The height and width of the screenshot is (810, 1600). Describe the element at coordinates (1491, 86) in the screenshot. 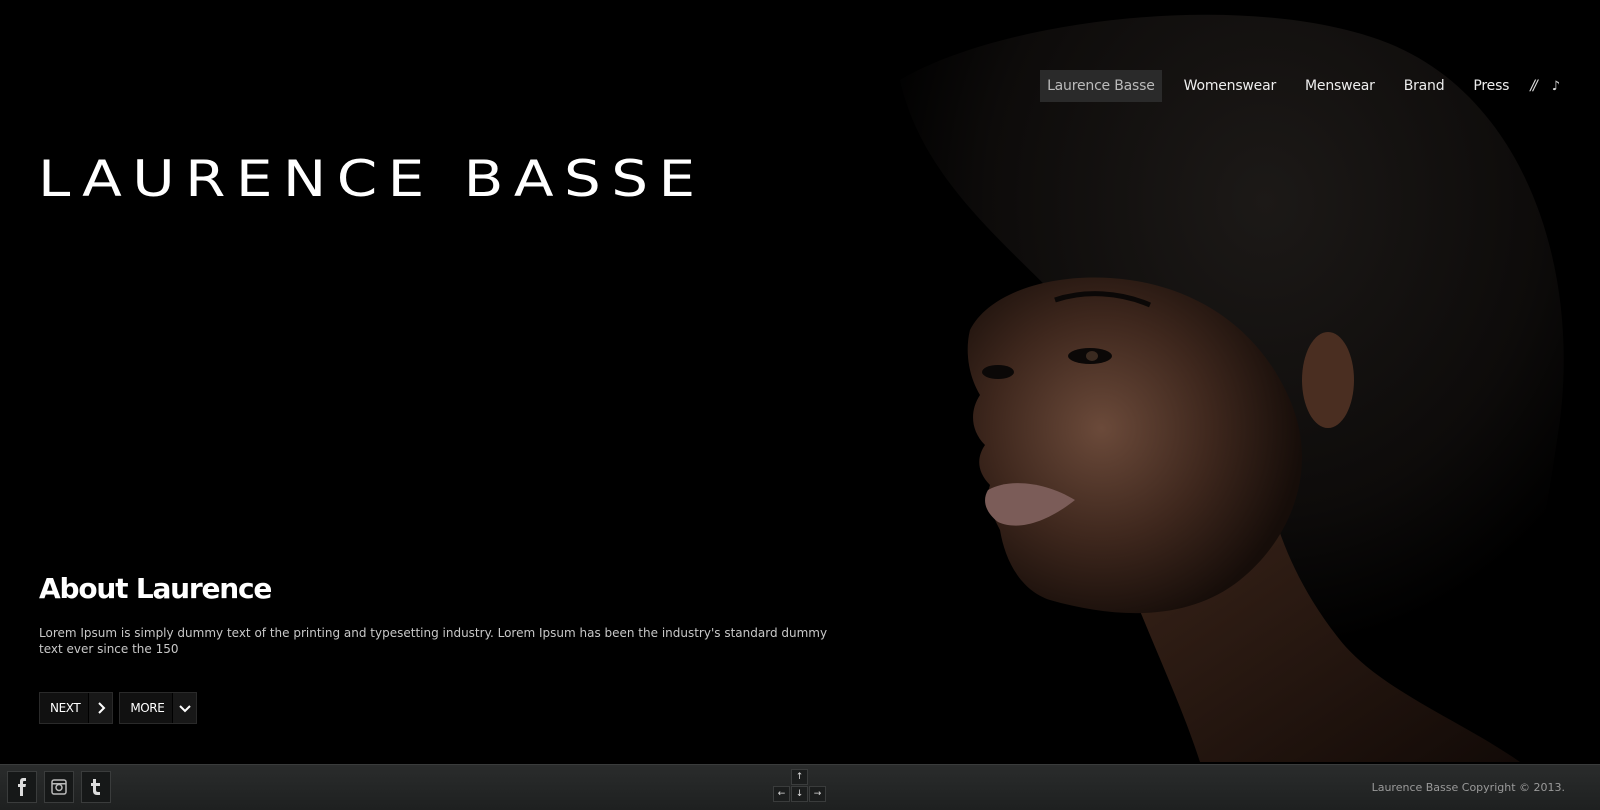

I see `nav-item-press: Press` at that location.